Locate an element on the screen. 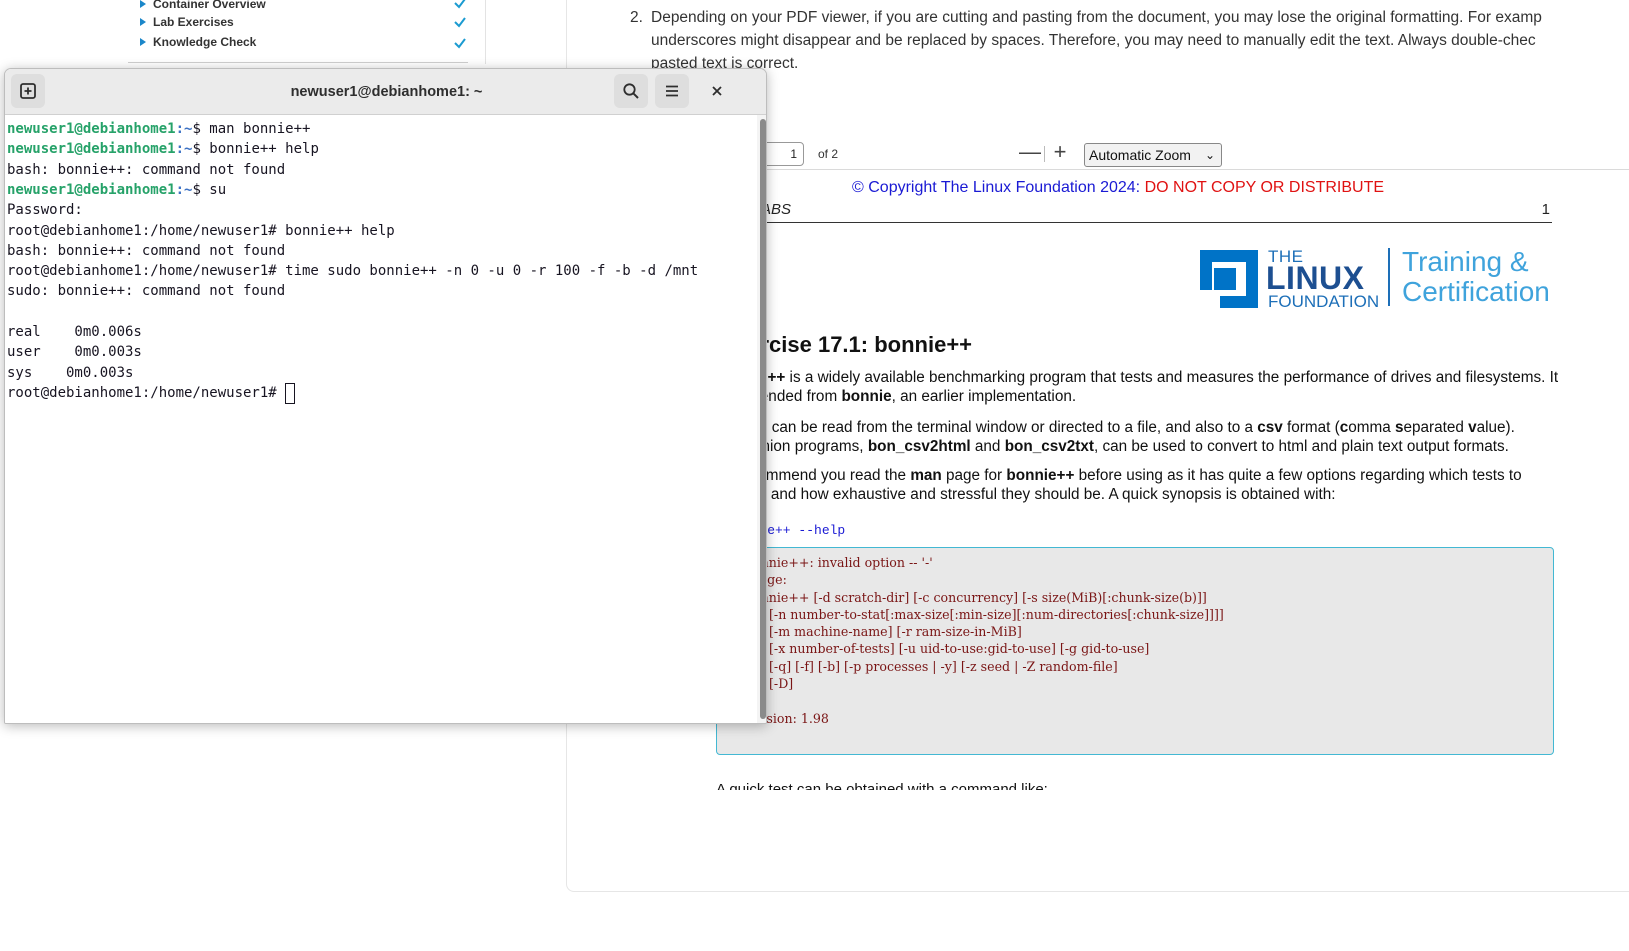 Image resolution: width=1629 pixels, height=951 pixels. close-icon is located at coordinates (717, 91).